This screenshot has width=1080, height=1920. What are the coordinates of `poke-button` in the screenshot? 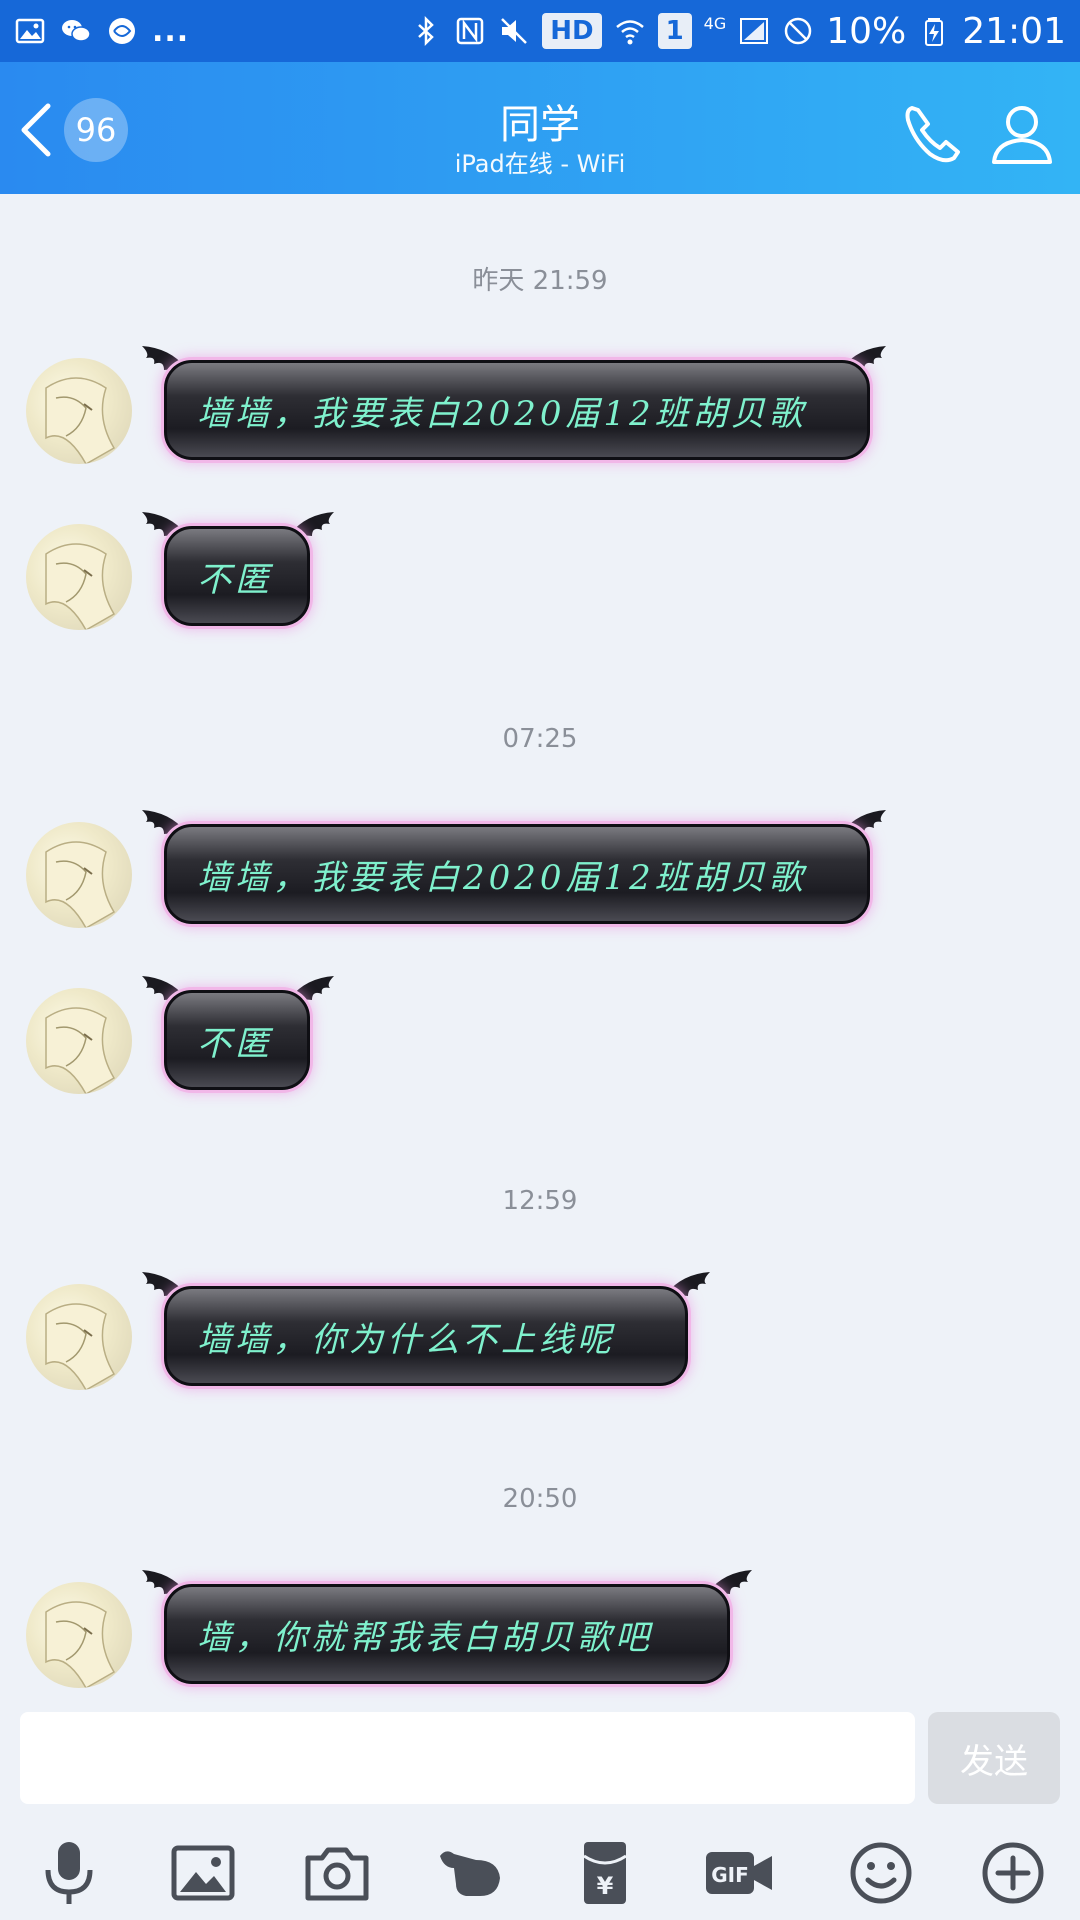 It's located at (471, 1873).